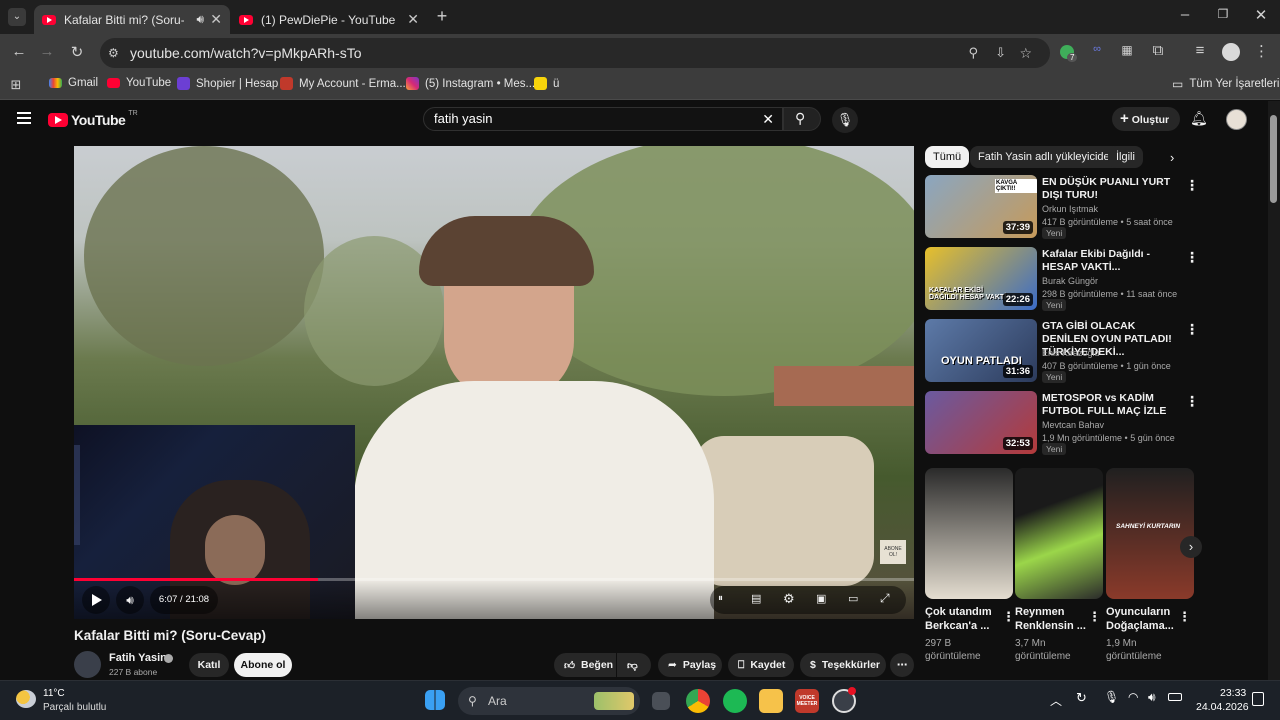  I want to click on back-icon: ←, so click(19, 51).